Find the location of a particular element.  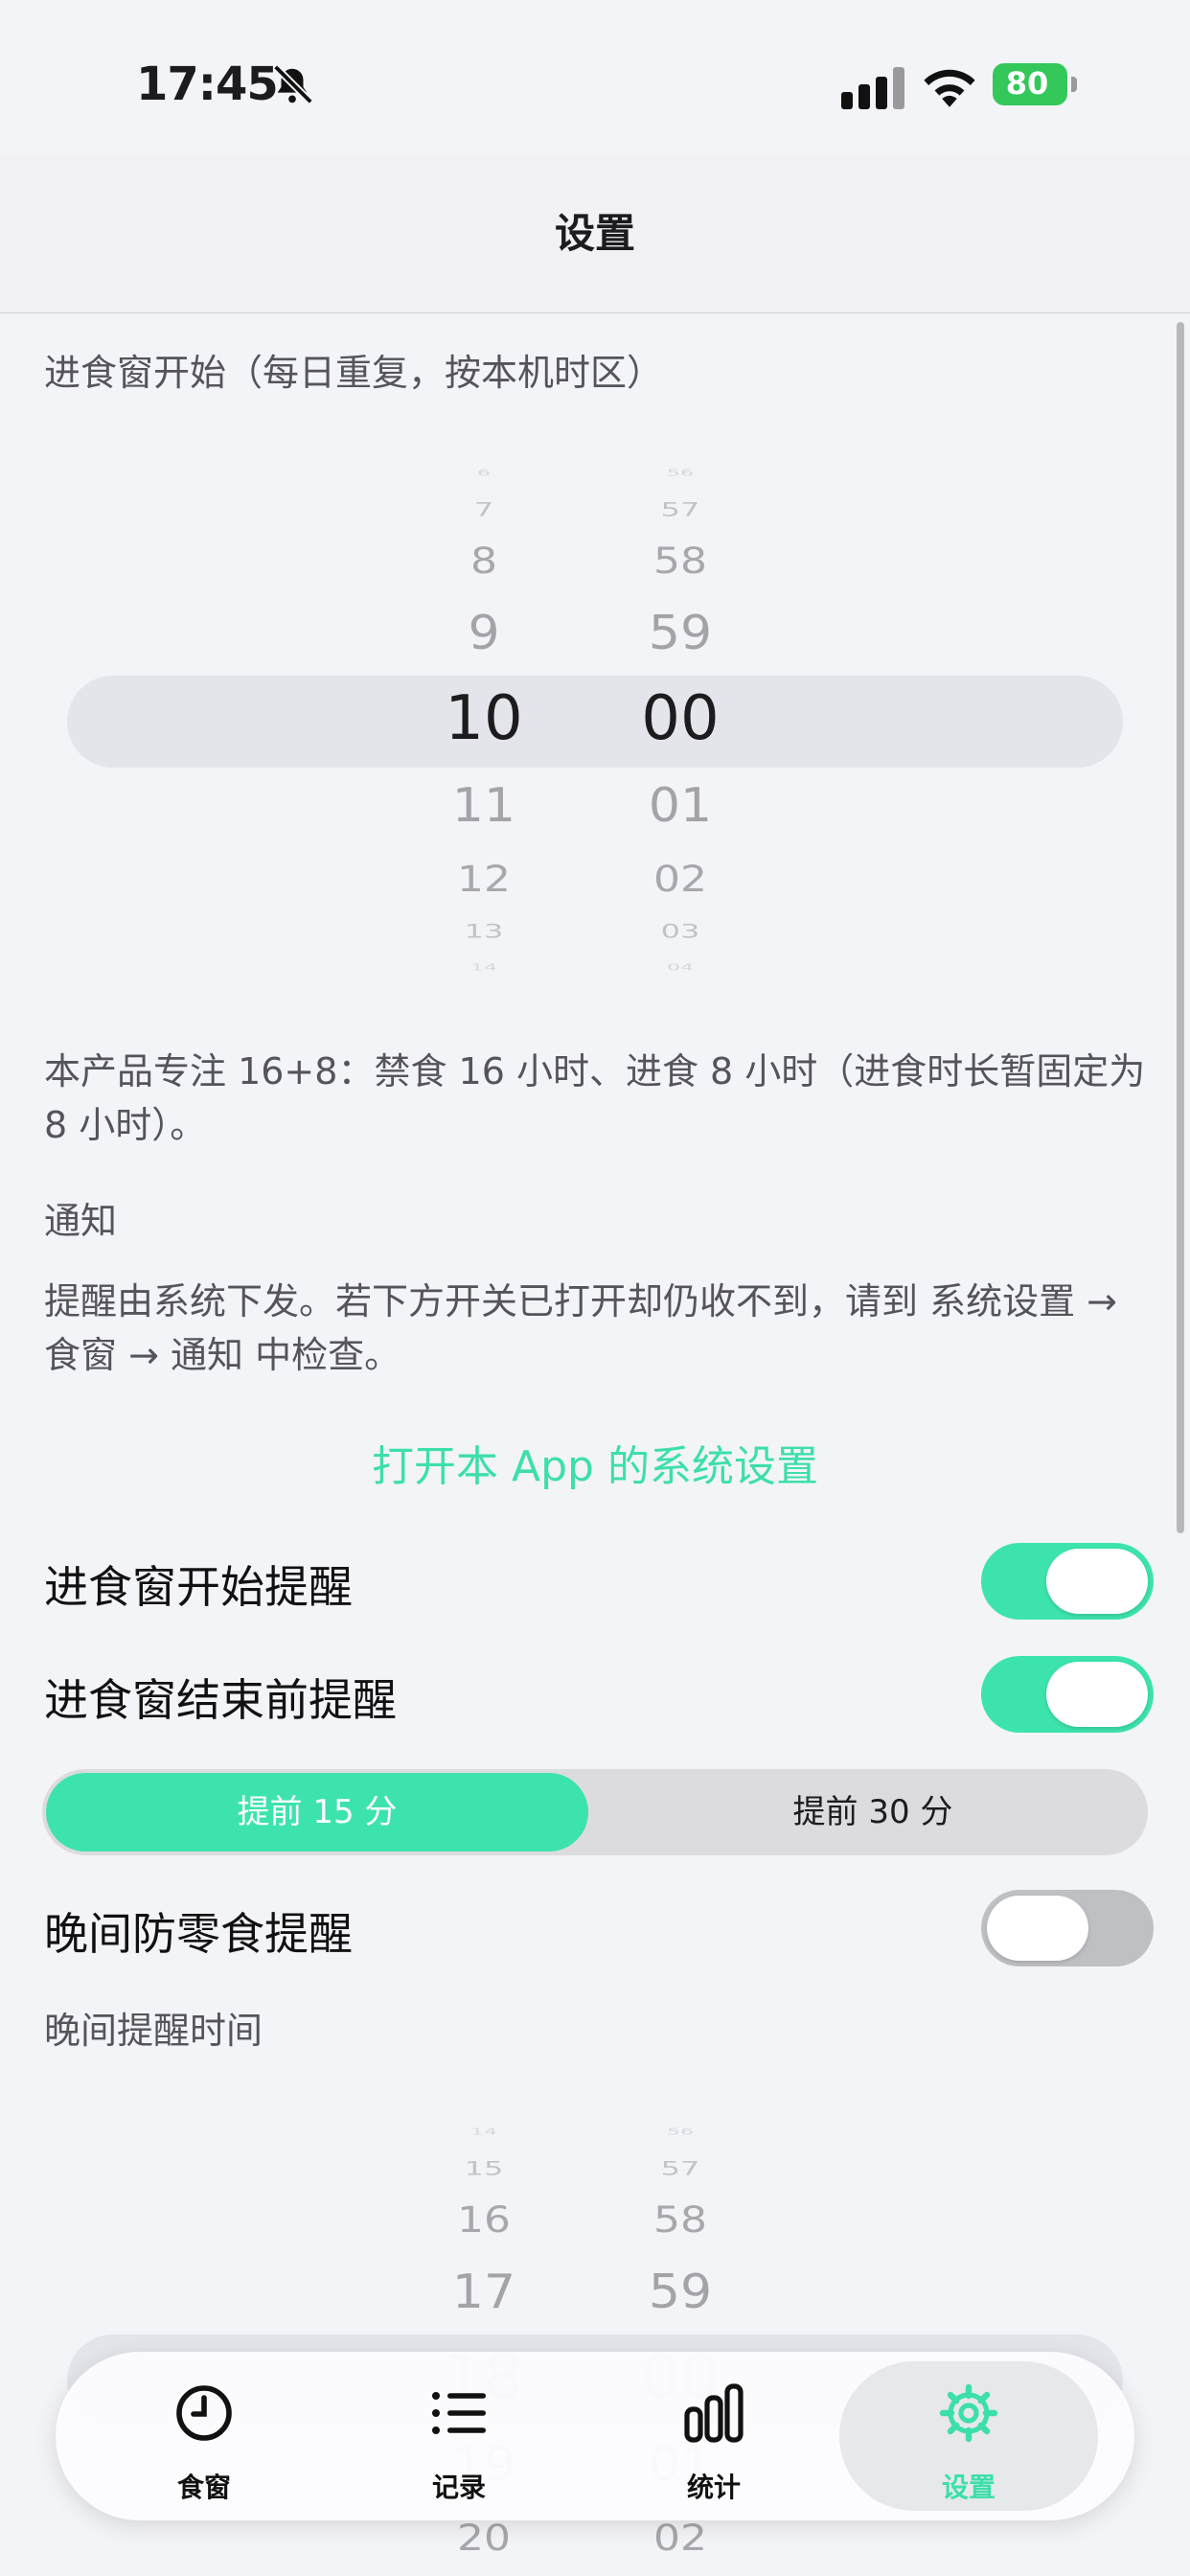

hour-wheel: 6 7 8 9 10 11 12 13 14 is located at coordinates (484, 716).